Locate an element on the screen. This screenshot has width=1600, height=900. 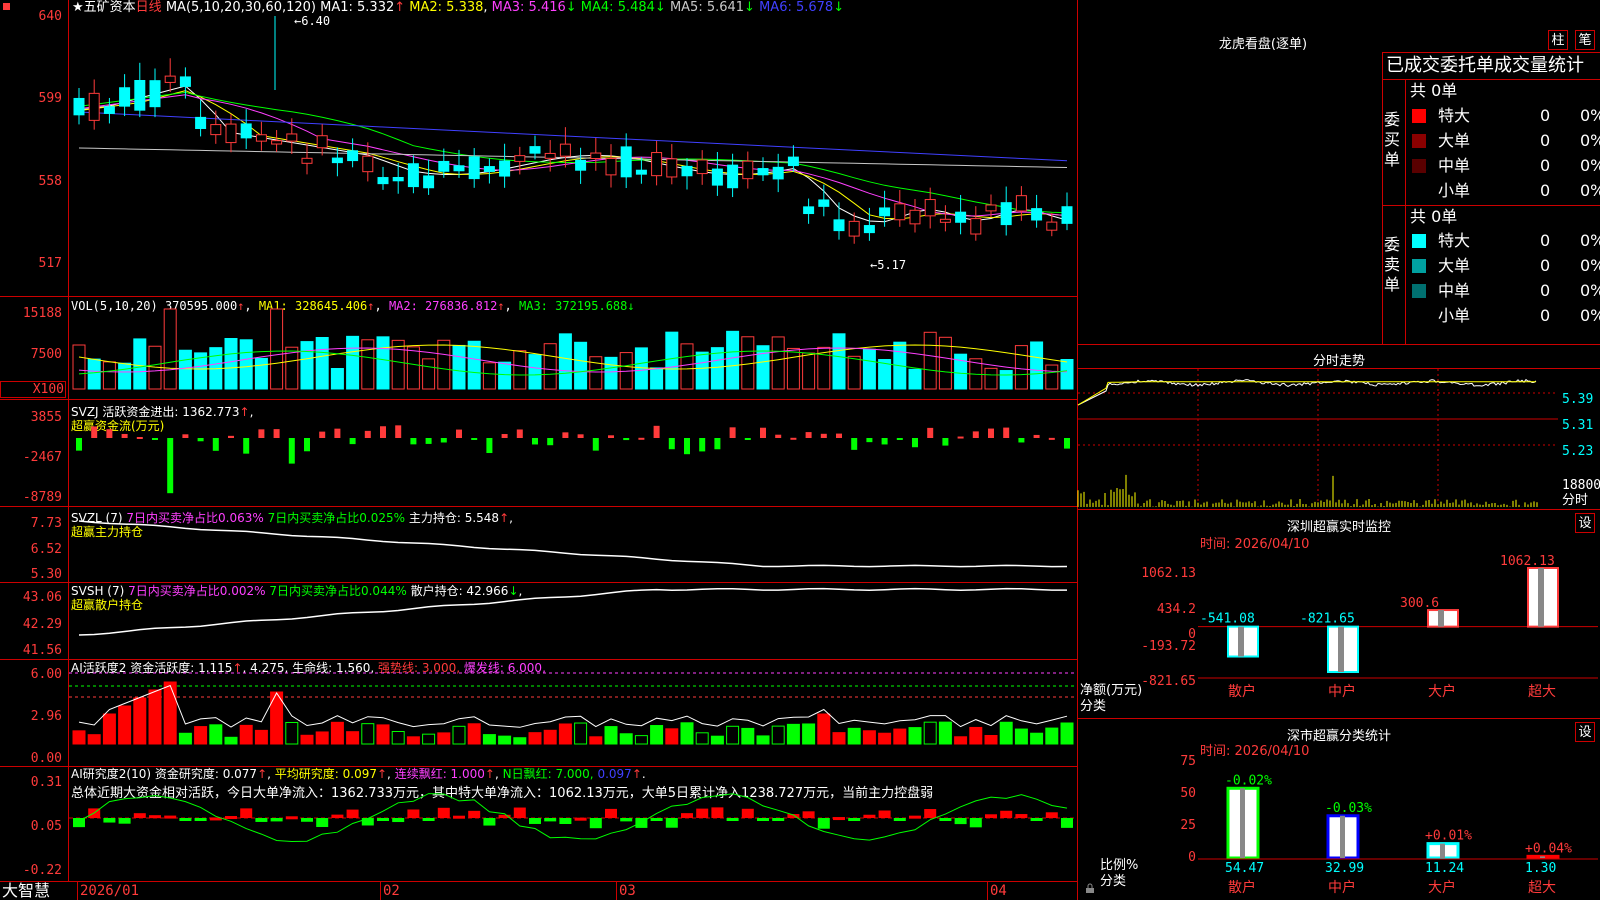
intraday-chart is located at coordinates (1317, 439).